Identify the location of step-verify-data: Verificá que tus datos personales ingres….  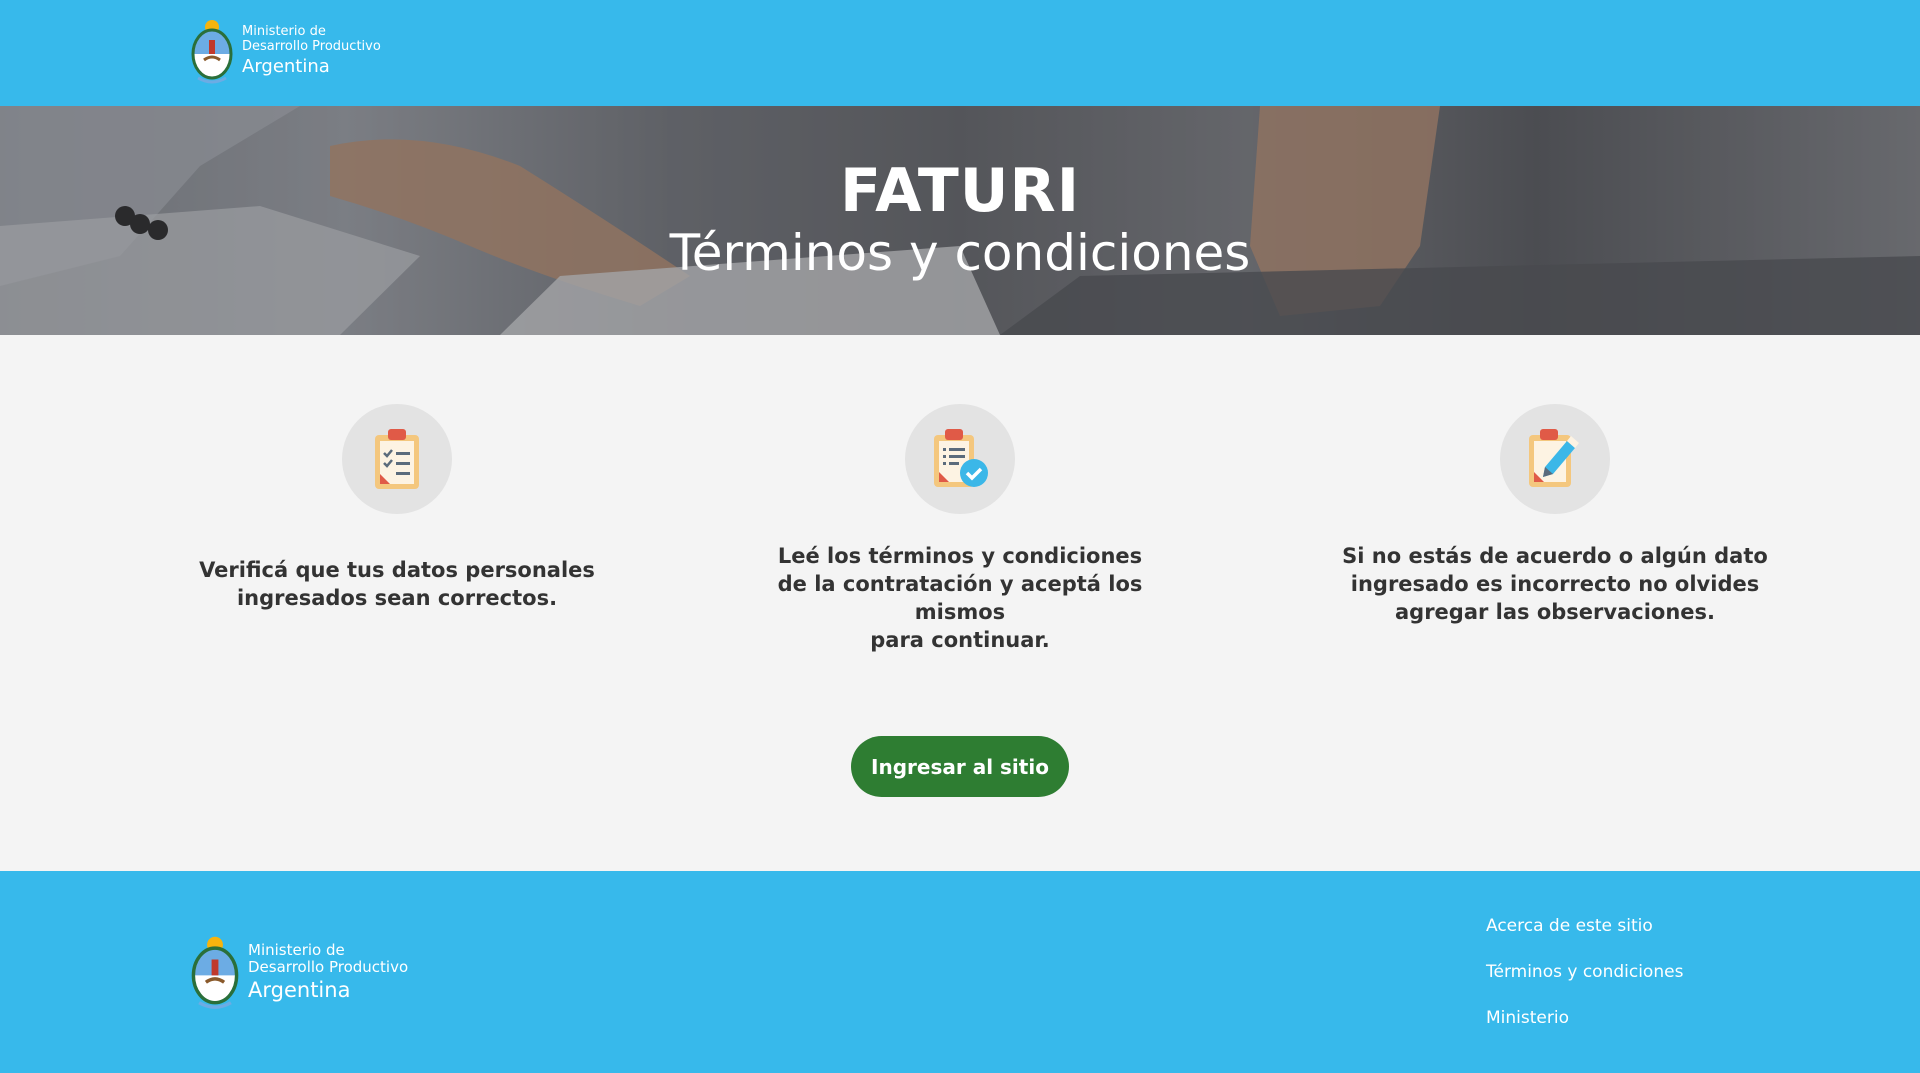
(397, 507).